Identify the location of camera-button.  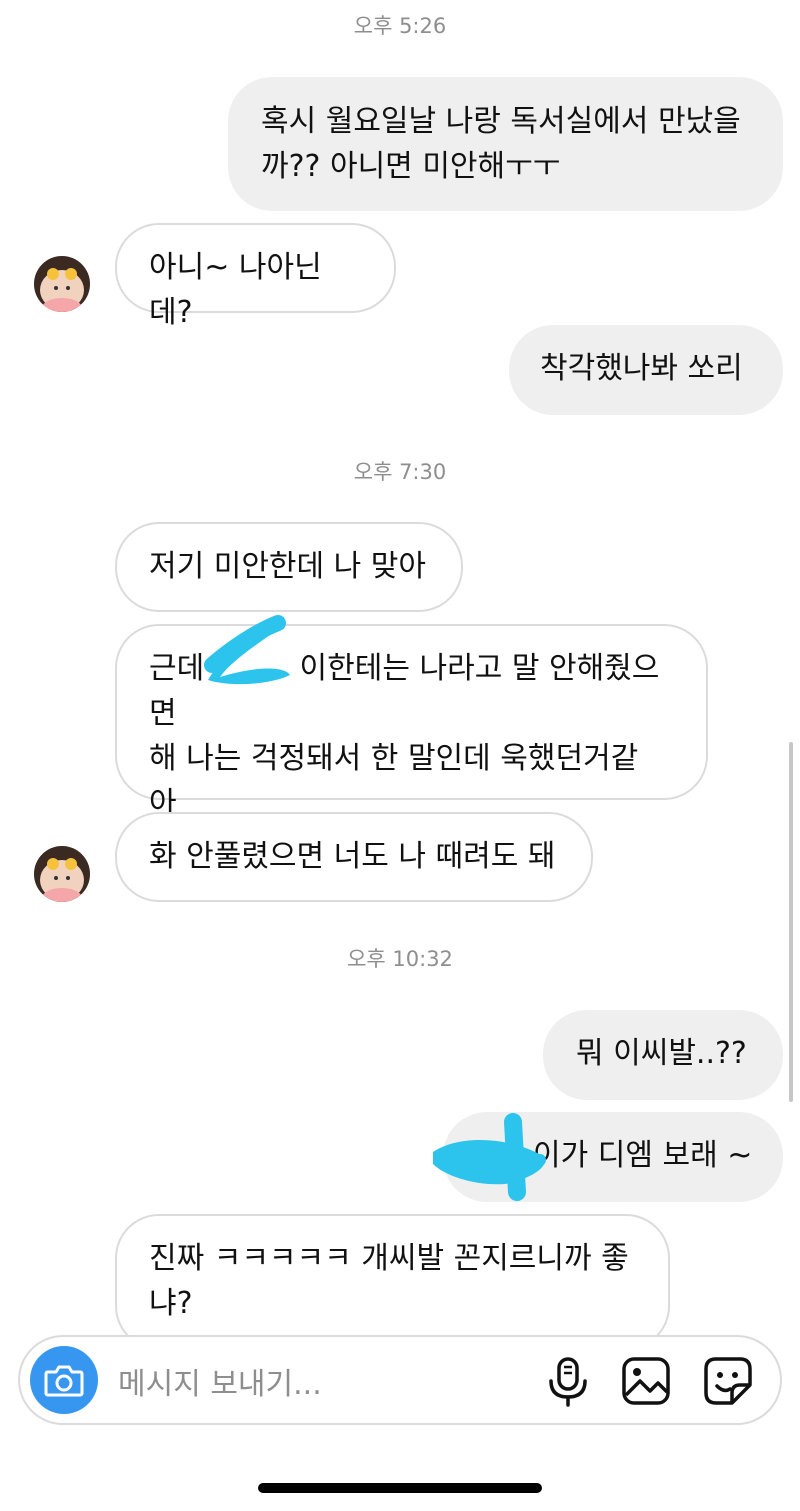
(64, 1380).